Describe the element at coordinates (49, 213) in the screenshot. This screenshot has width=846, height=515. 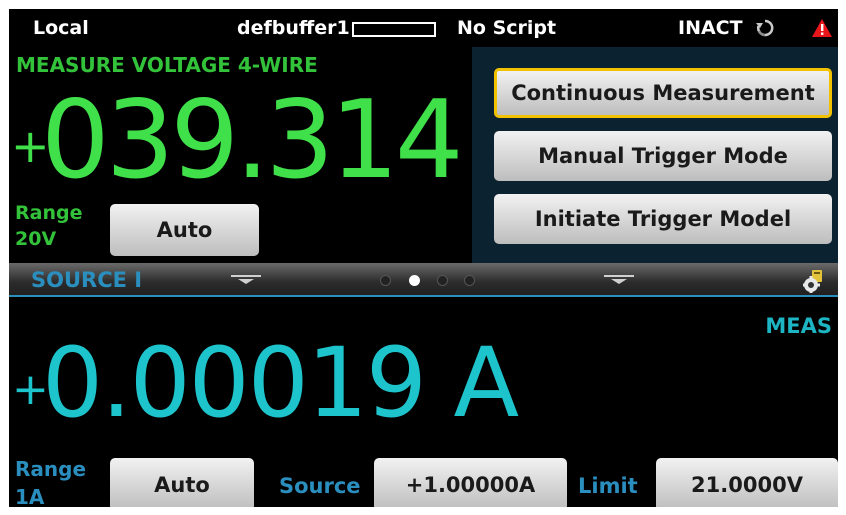
I see `range-label-text: Range` at that location.